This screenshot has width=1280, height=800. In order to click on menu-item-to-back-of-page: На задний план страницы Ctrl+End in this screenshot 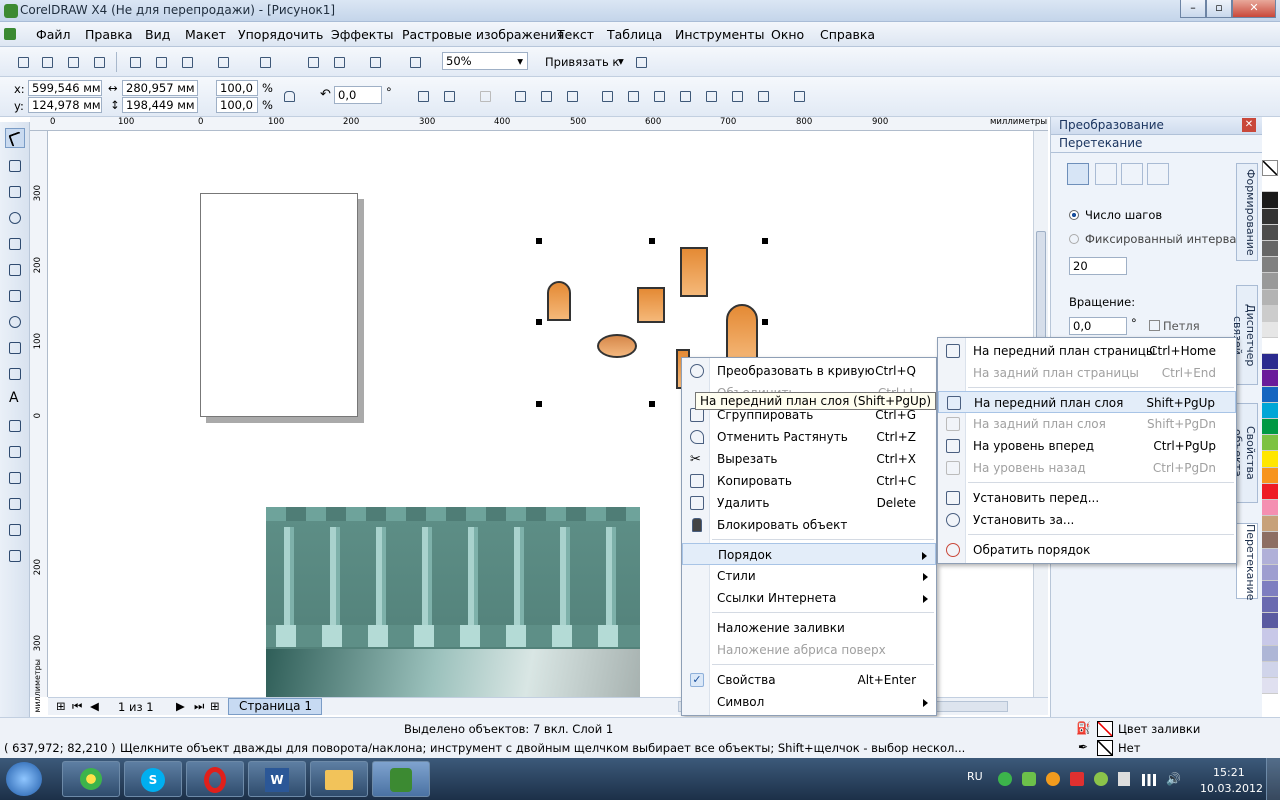, I will do `click(1087, 373)`.